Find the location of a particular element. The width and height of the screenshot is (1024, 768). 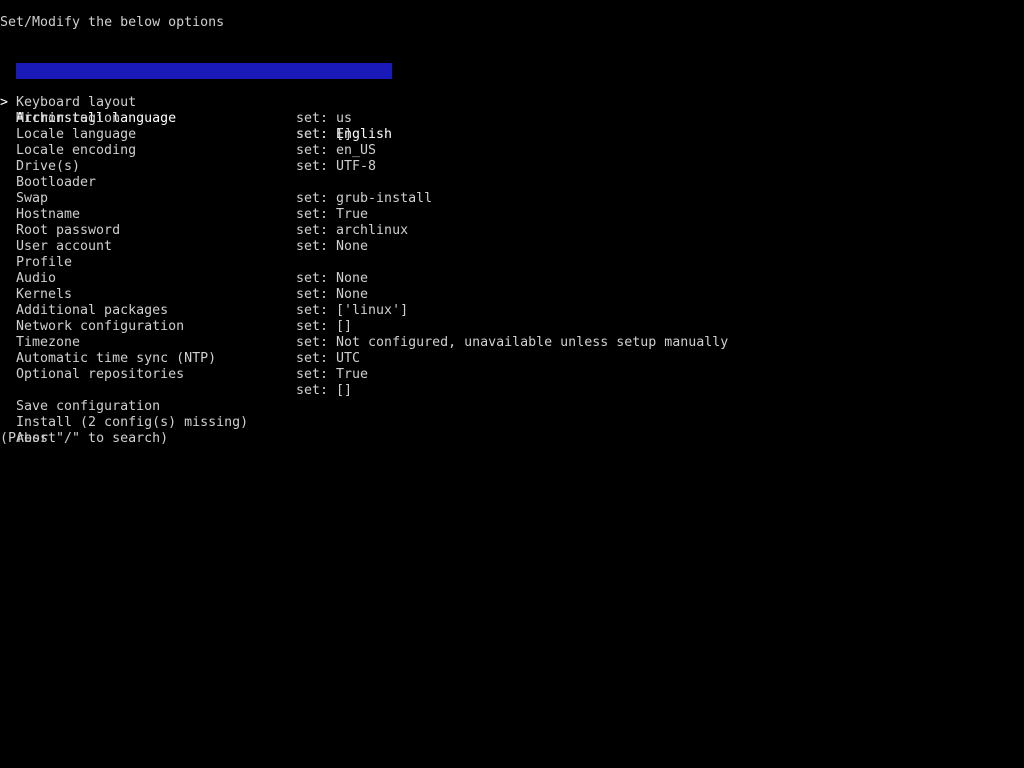

menu-item-optional-repositories: Optional repositories set: [] is located at coordinates (512, 374).